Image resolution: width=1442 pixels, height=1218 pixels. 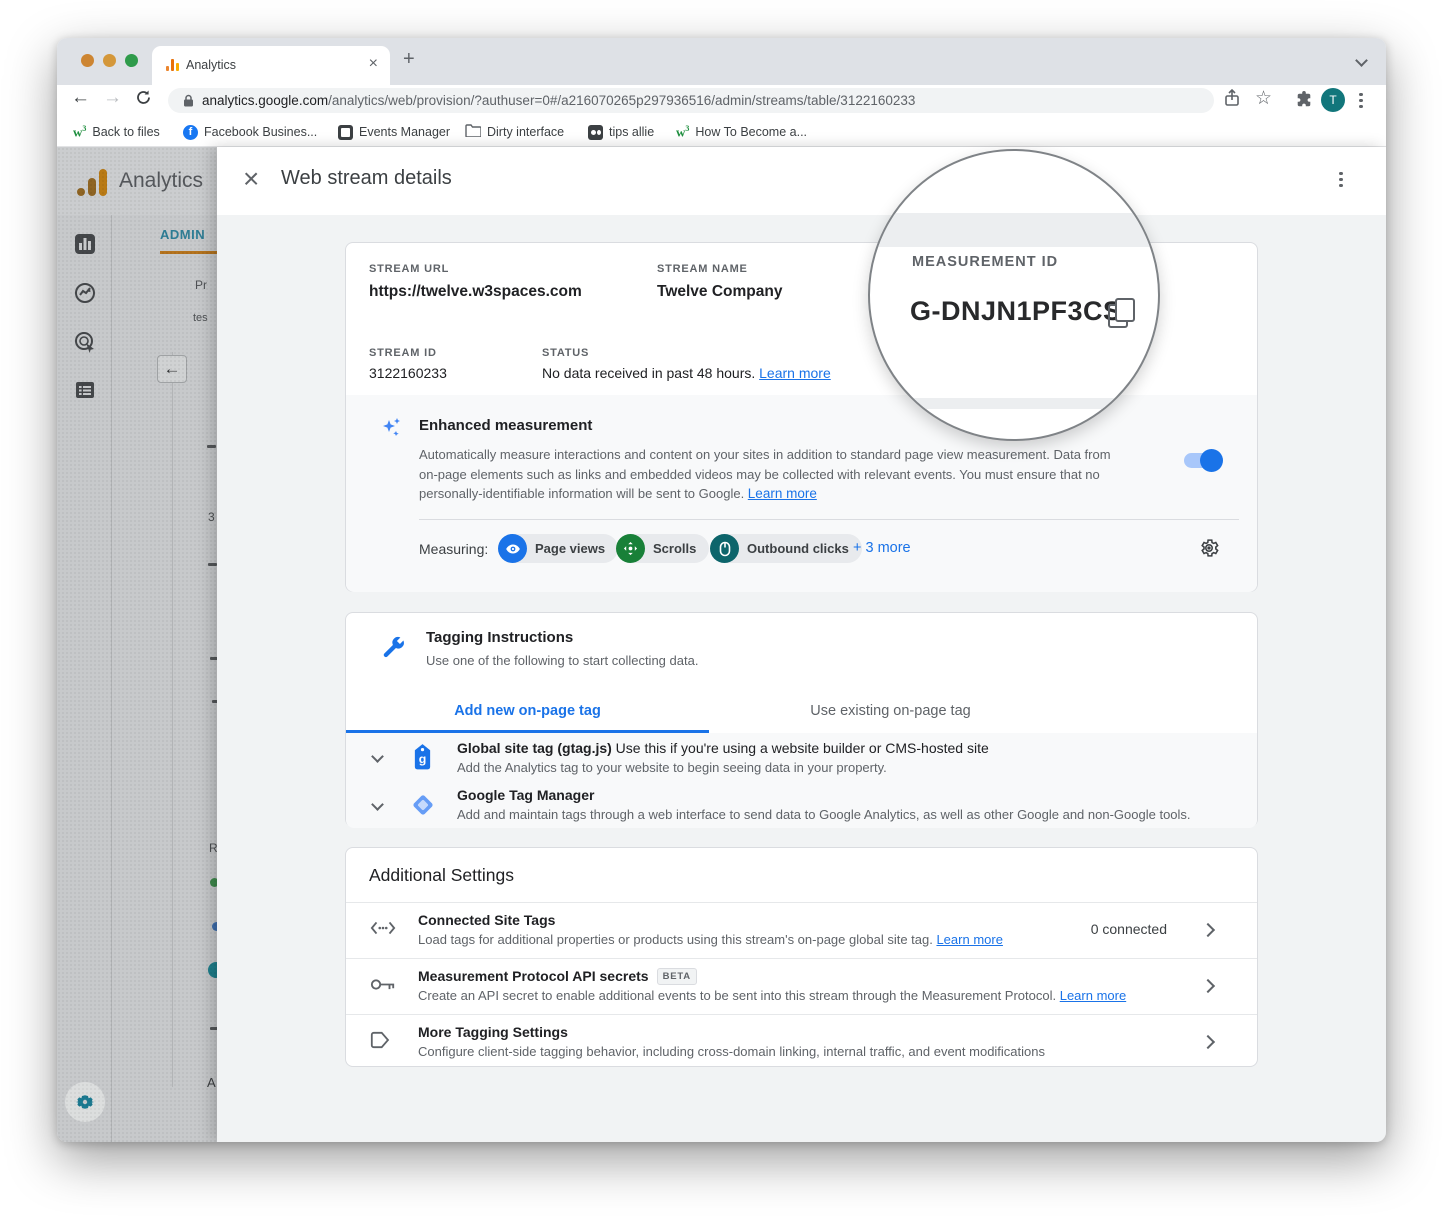 I want to click on enhanced-measurement-title: Enhanced measurement, so click(x=506, y=425).